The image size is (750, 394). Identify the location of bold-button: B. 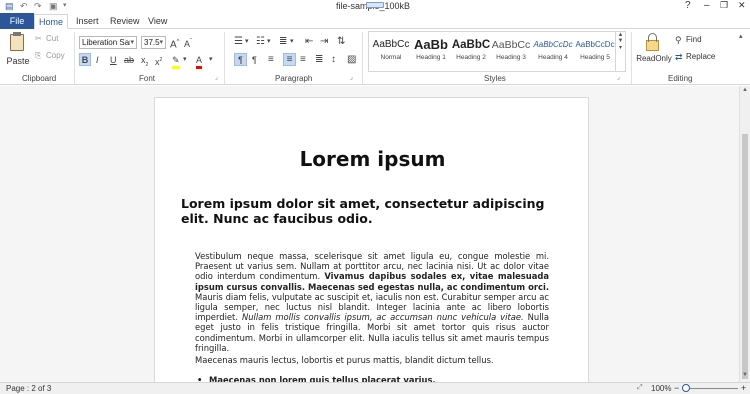
(85, 59).